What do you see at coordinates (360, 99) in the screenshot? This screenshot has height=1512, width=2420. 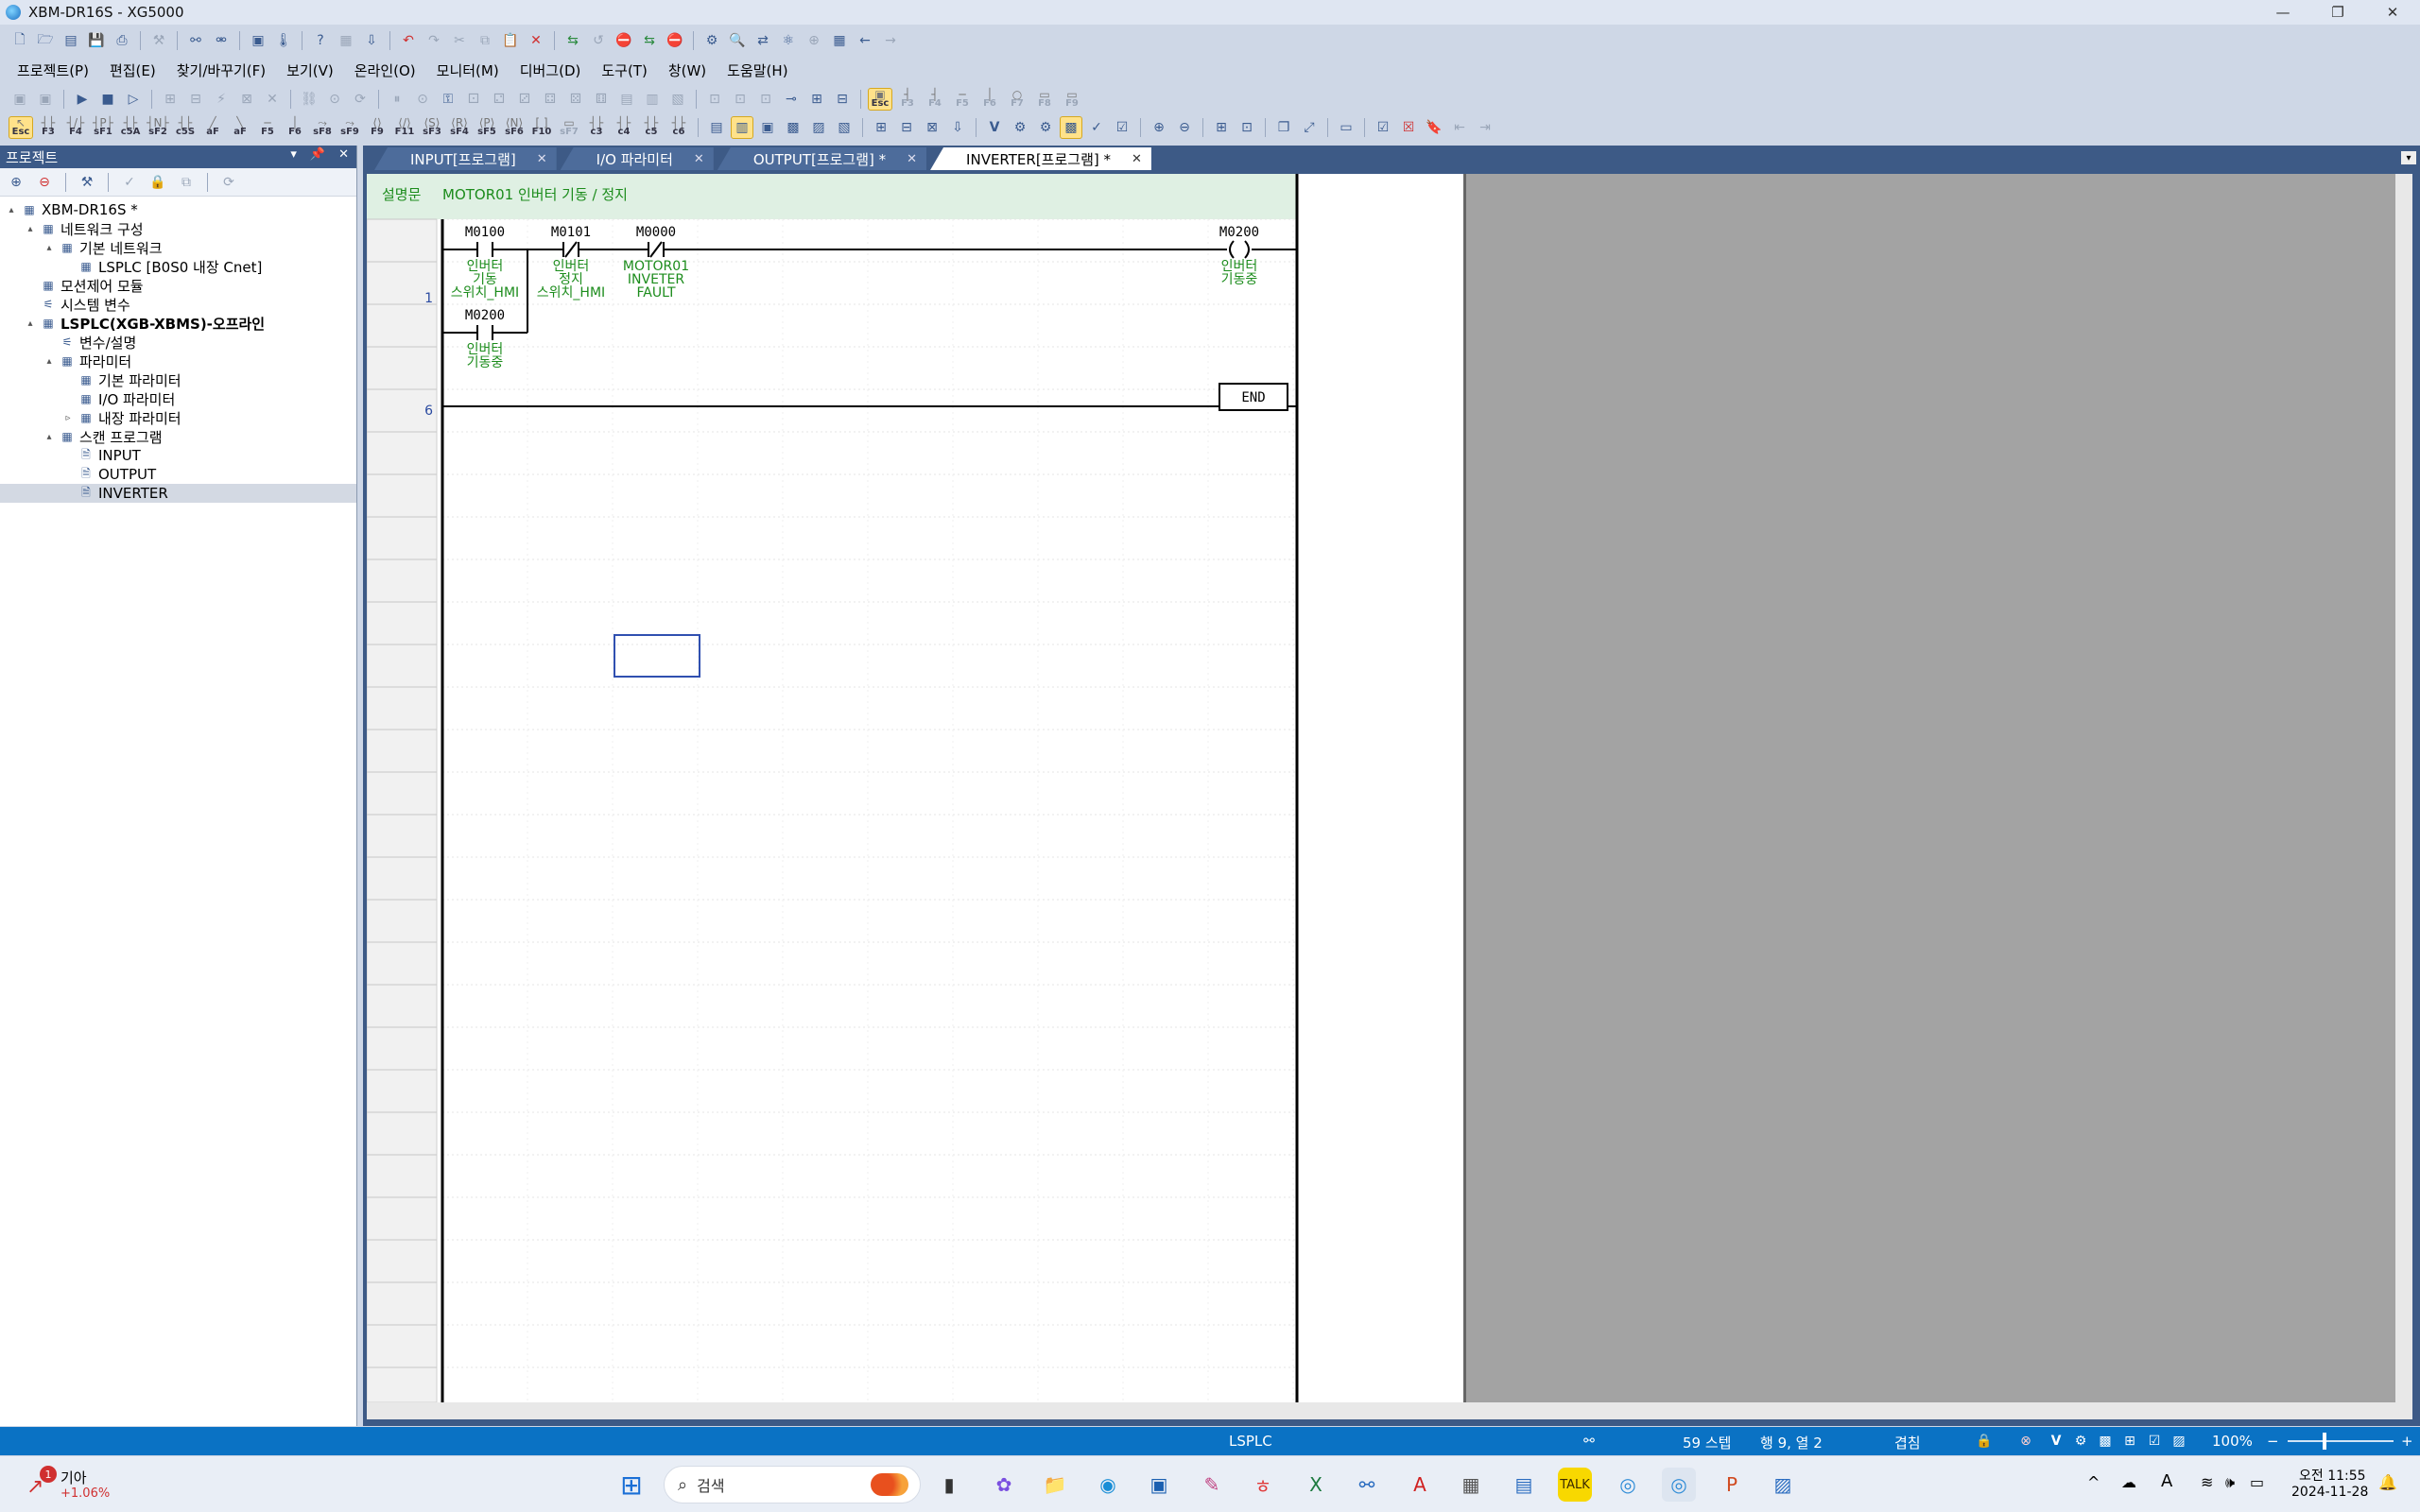 I see `online-tool7-icon: ⟳` at bounding box center [360, 99].